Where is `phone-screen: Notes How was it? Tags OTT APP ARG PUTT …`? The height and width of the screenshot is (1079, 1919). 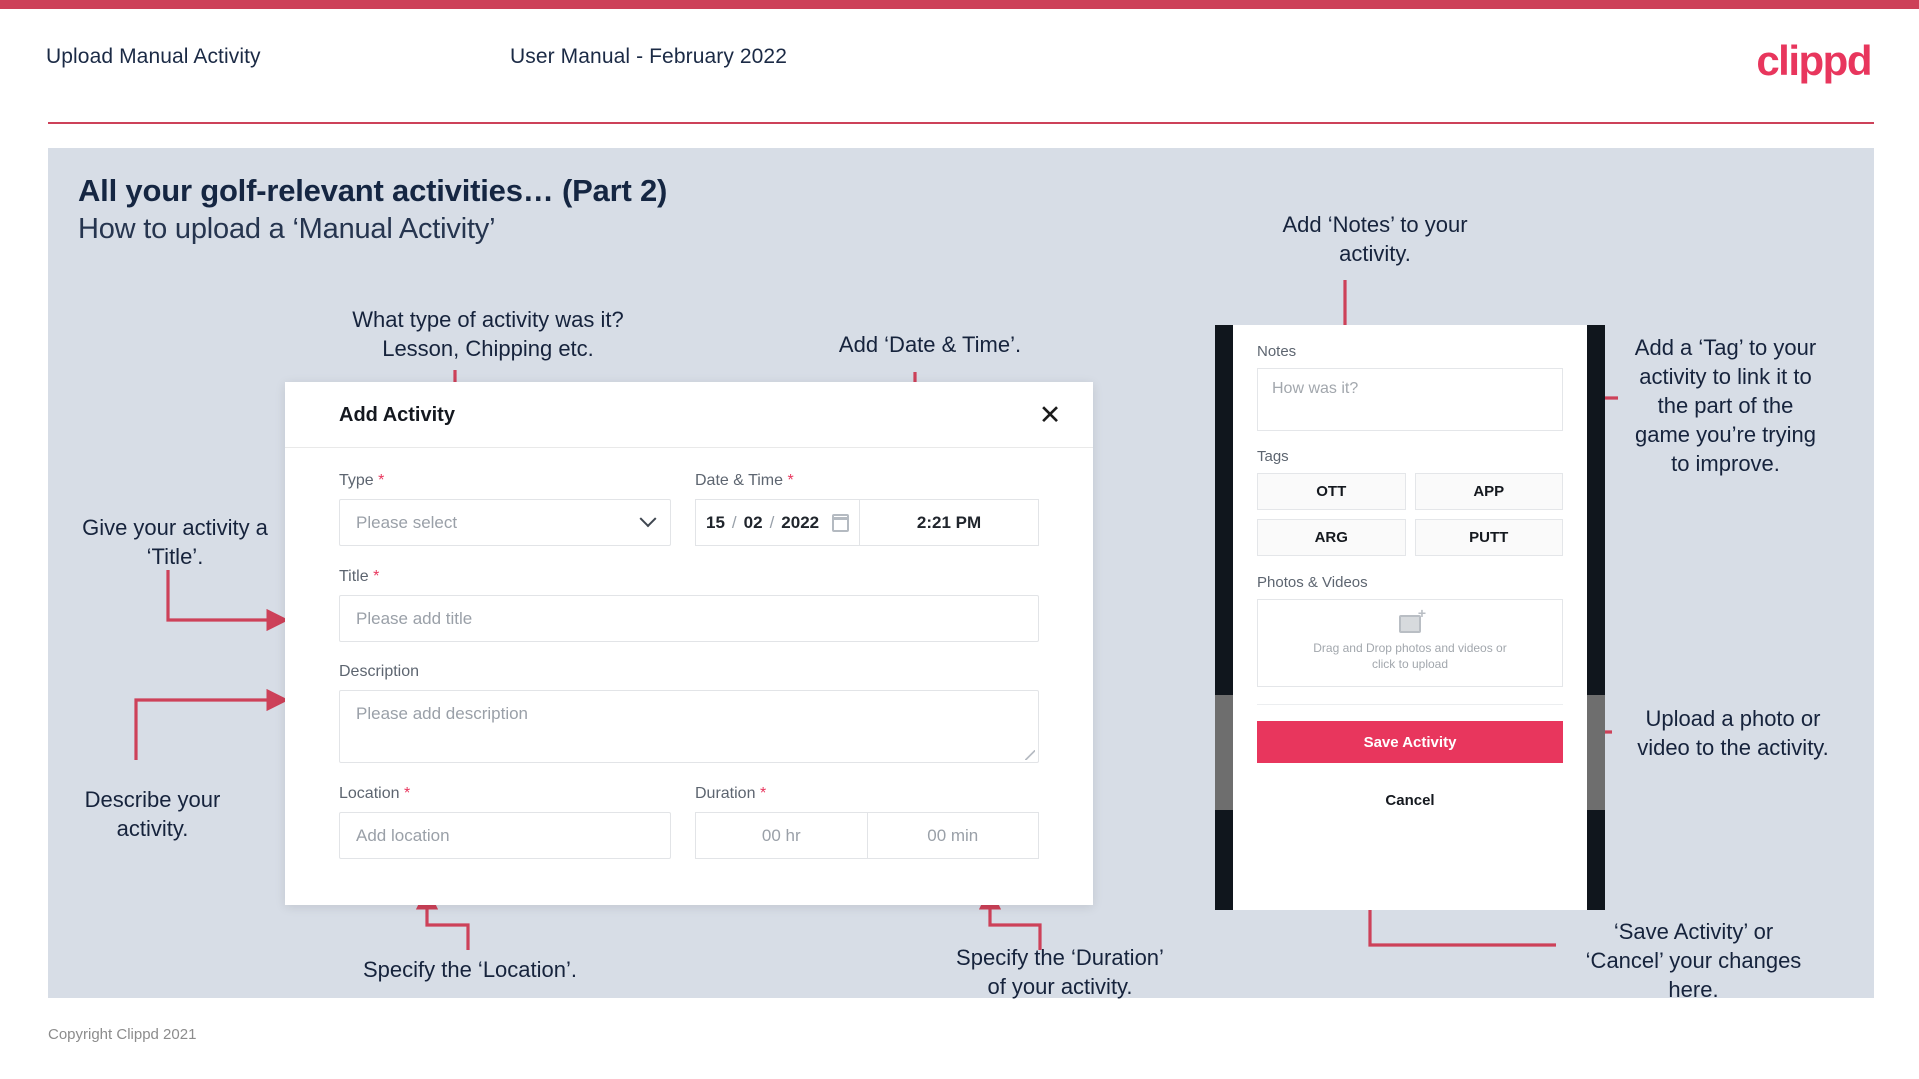 phone-screen: Notes How was it? Tags OTT APP ARG PUTT … is located at coordinates (1410, 617).